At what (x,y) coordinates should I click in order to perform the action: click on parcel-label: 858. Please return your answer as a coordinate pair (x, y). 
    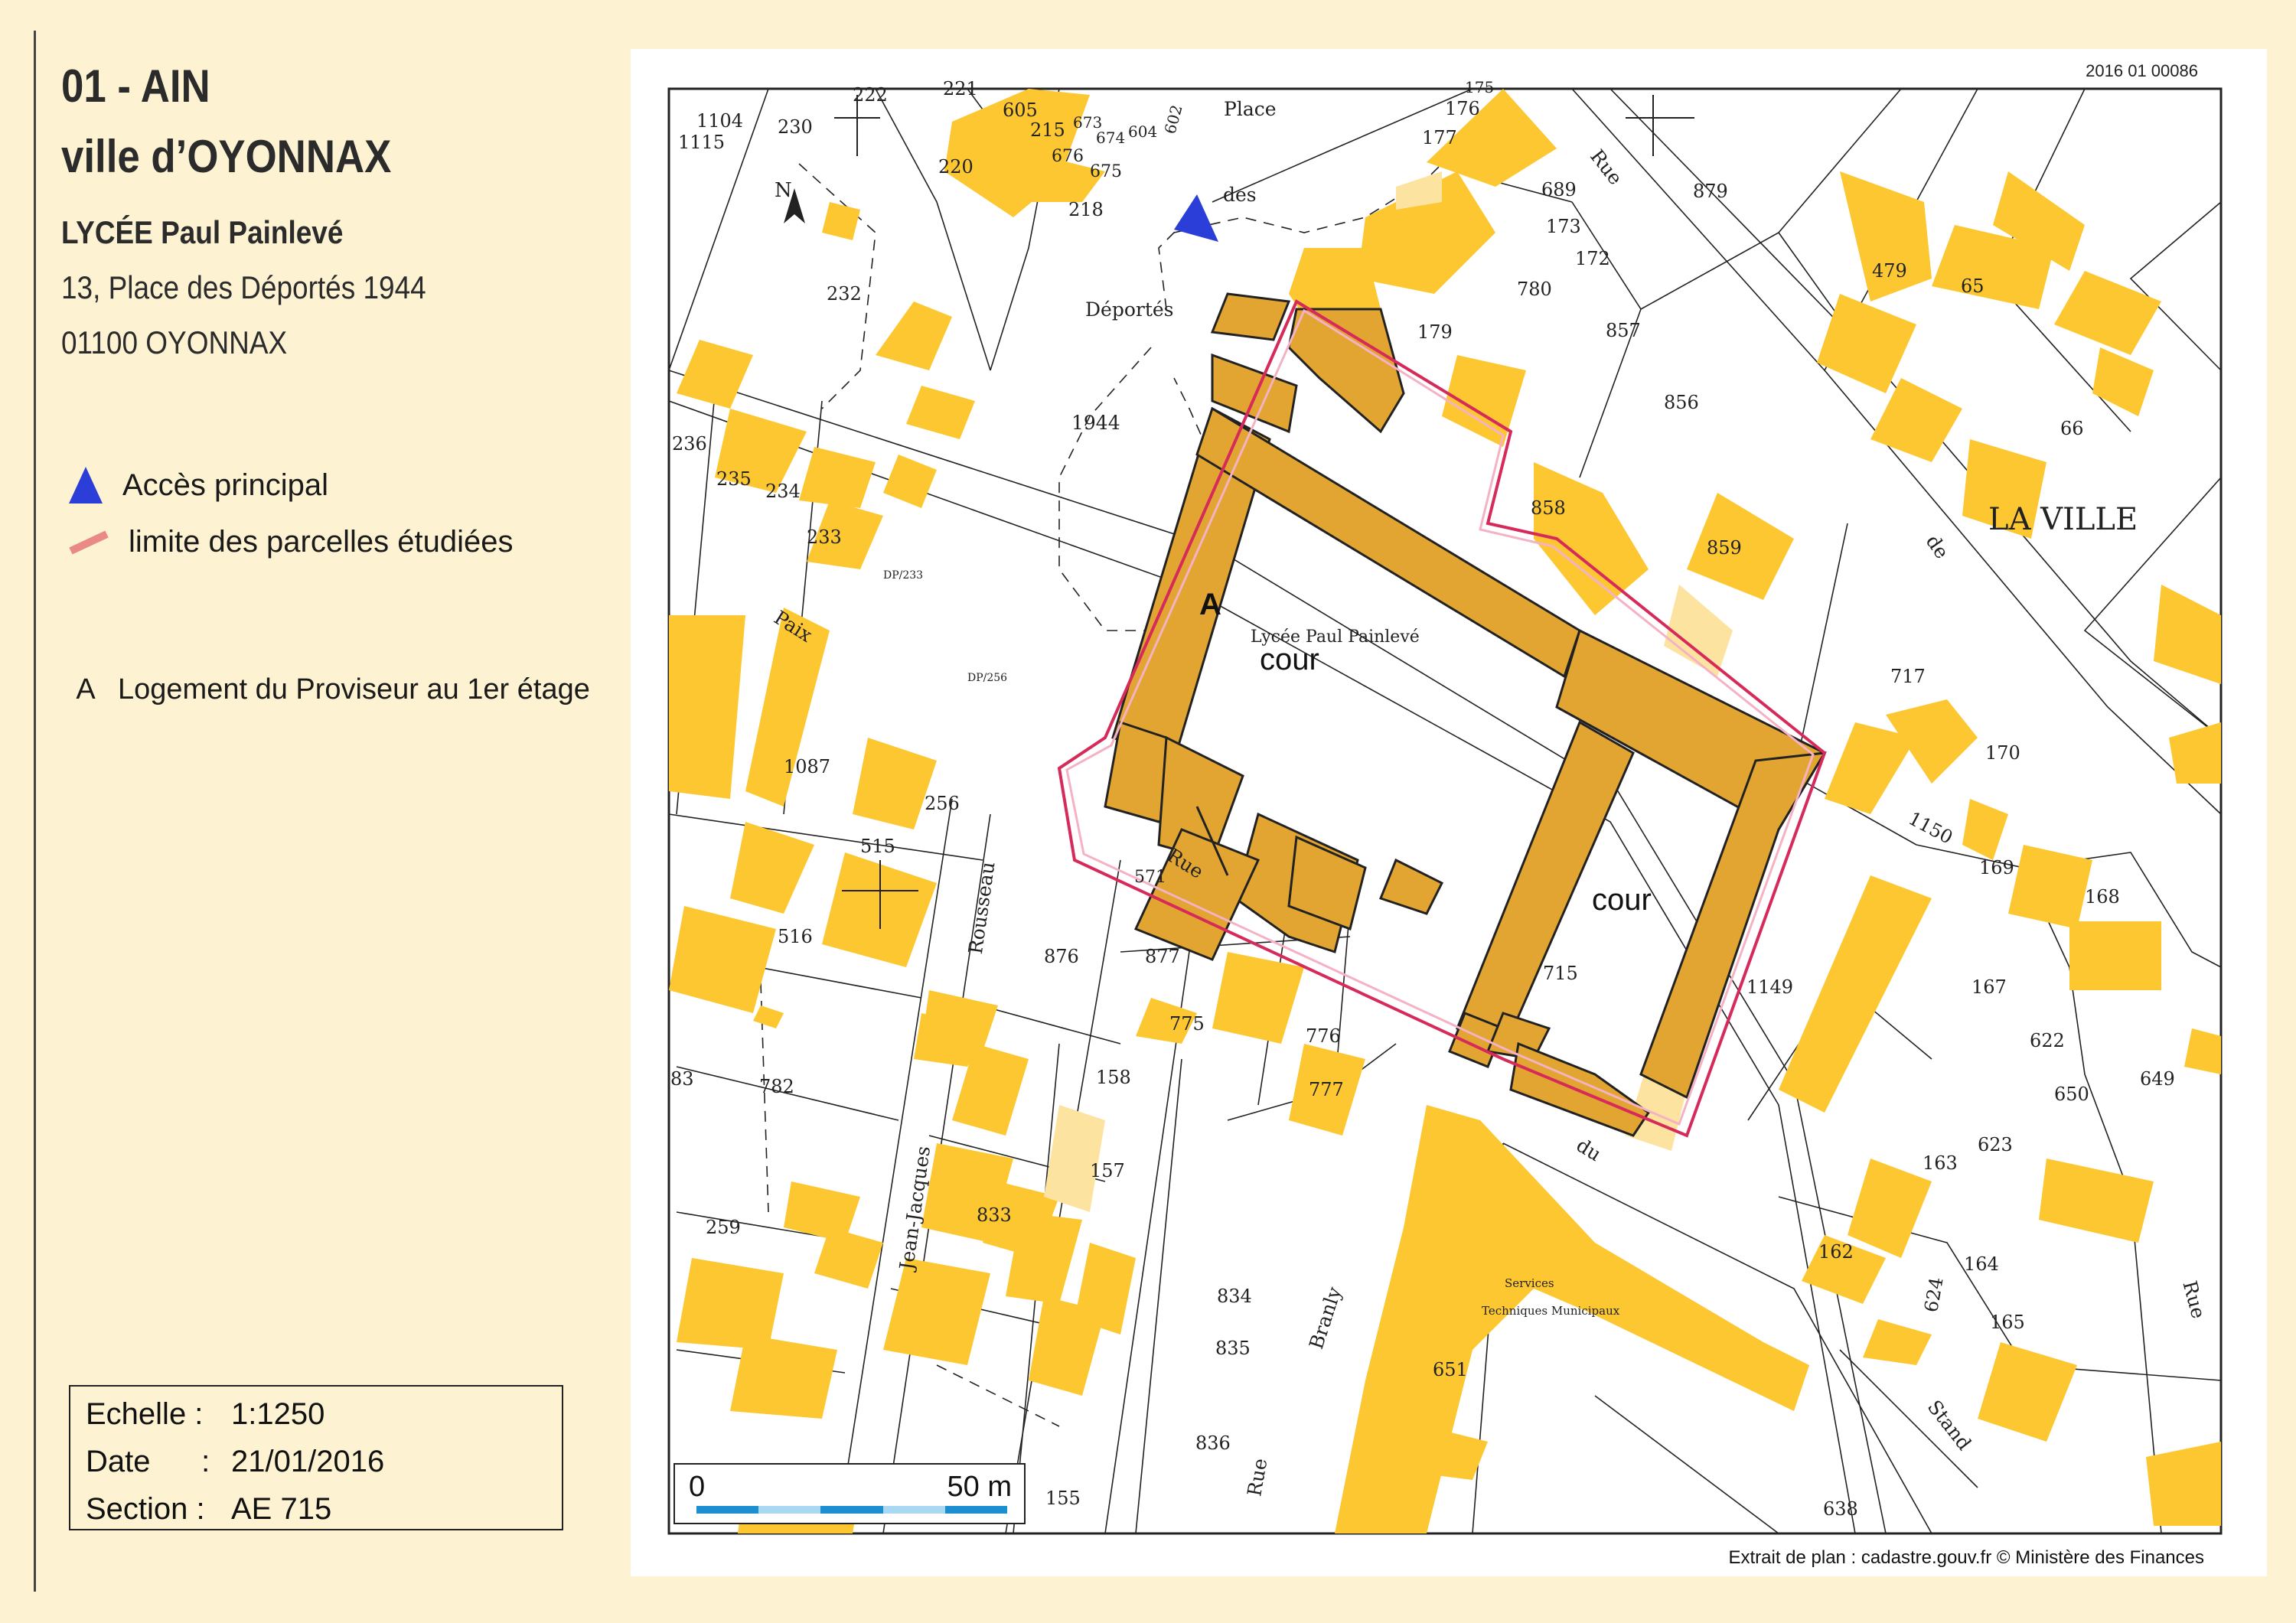
    Looking at the image, I should click on (1548, 508).